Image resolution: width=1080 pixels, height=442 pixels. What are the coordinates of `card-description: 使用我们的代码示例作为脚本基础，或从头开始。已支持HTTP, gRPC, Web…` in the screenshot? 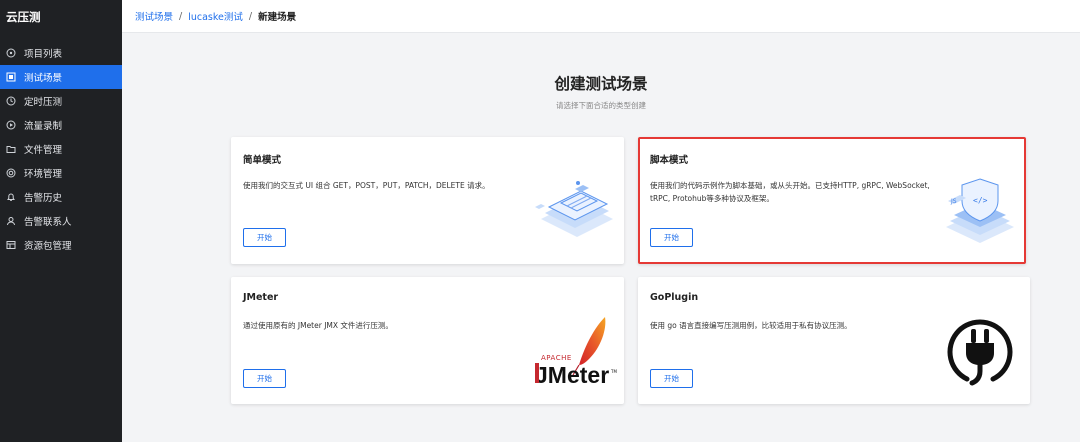 It's located at (790, 192).